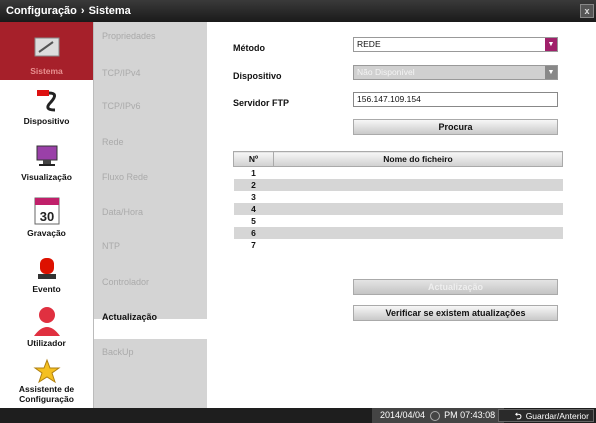 The image size is (596, 423). What do you see at coordinates (298, 415) in the screenshot?
I see `status-bar: 2014/04/04 PM 07:43:08 ⮌ Guardar/Anterior` at bounding box center [298, 415].